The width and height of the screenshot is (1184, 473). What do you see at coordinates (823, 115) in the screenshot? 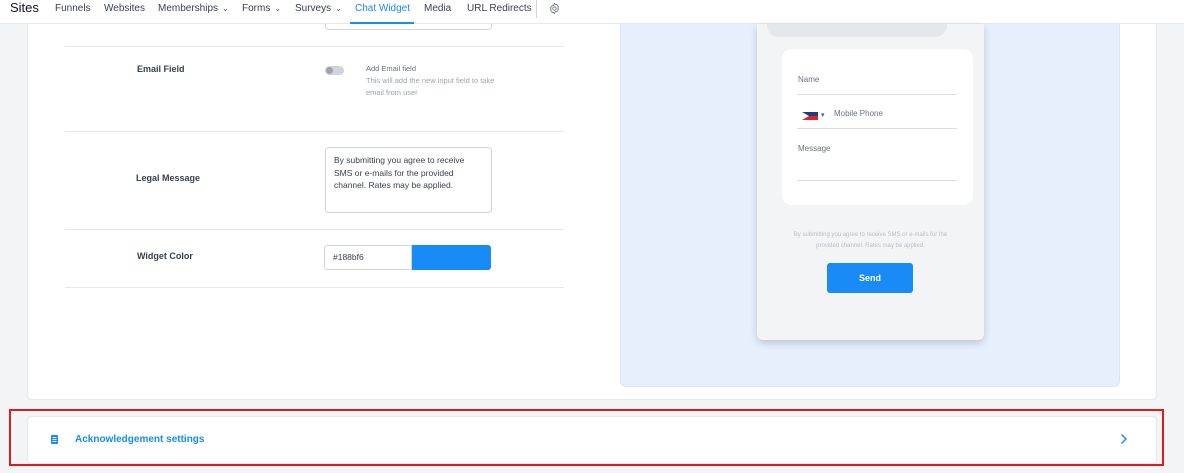
I see `caret-down-icon: ▾` at bounding box center [823, 115].